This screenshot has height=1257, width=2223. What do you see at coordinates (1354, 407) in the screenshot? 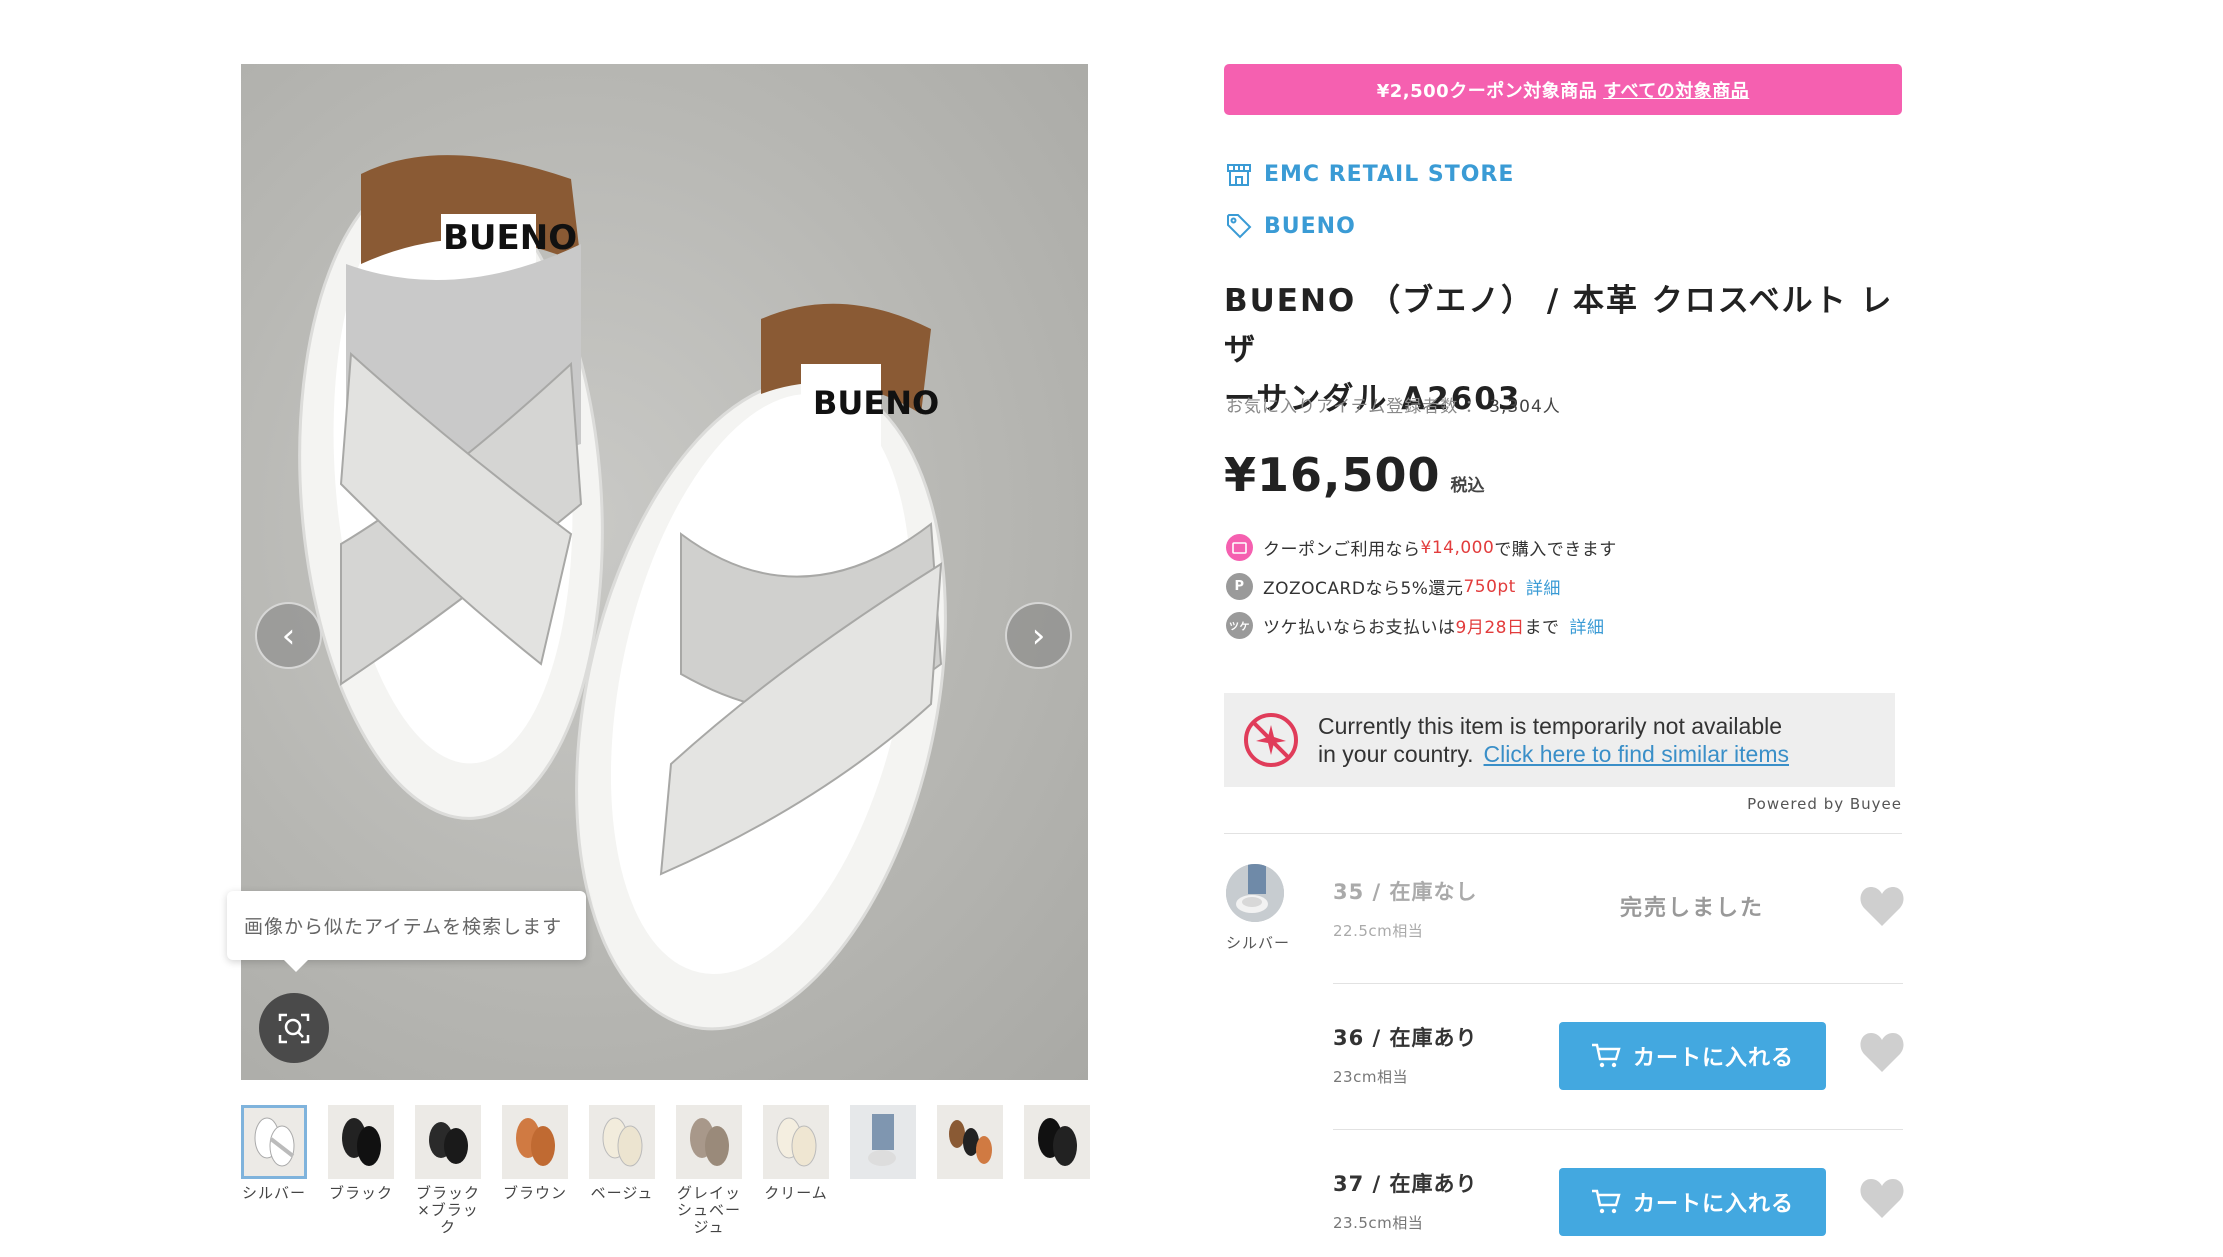
I see `favorite-label: お気に入りアイテム登録者数 ：` at bounding box center [1354, 407].